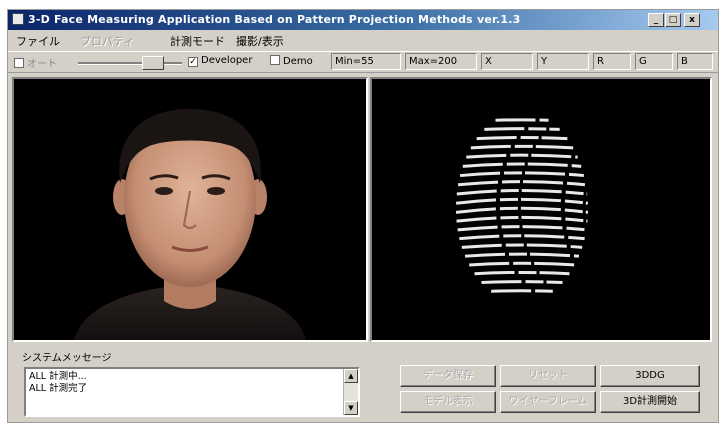  I want to click on menu-capture-display: 撮影/表示, so click(260, 41).